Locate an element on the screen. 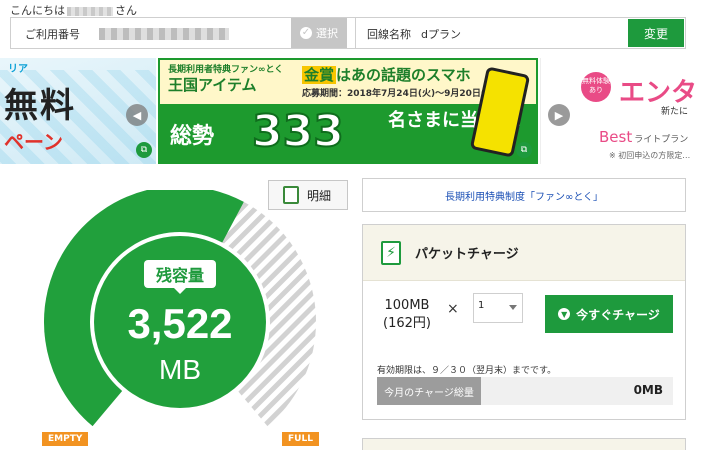 The image size is (728, 450). charge-now-label: 今すぐチャージ is located at coordinates (618, 314).